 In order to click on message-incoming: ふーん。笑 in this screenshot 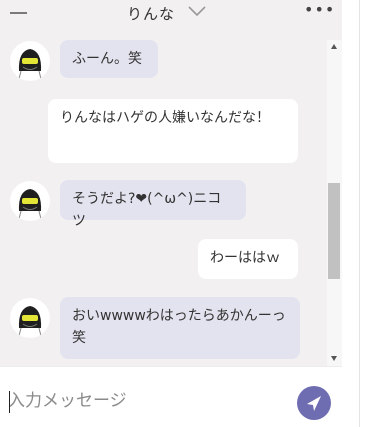, I will do `click(109, 59)`.